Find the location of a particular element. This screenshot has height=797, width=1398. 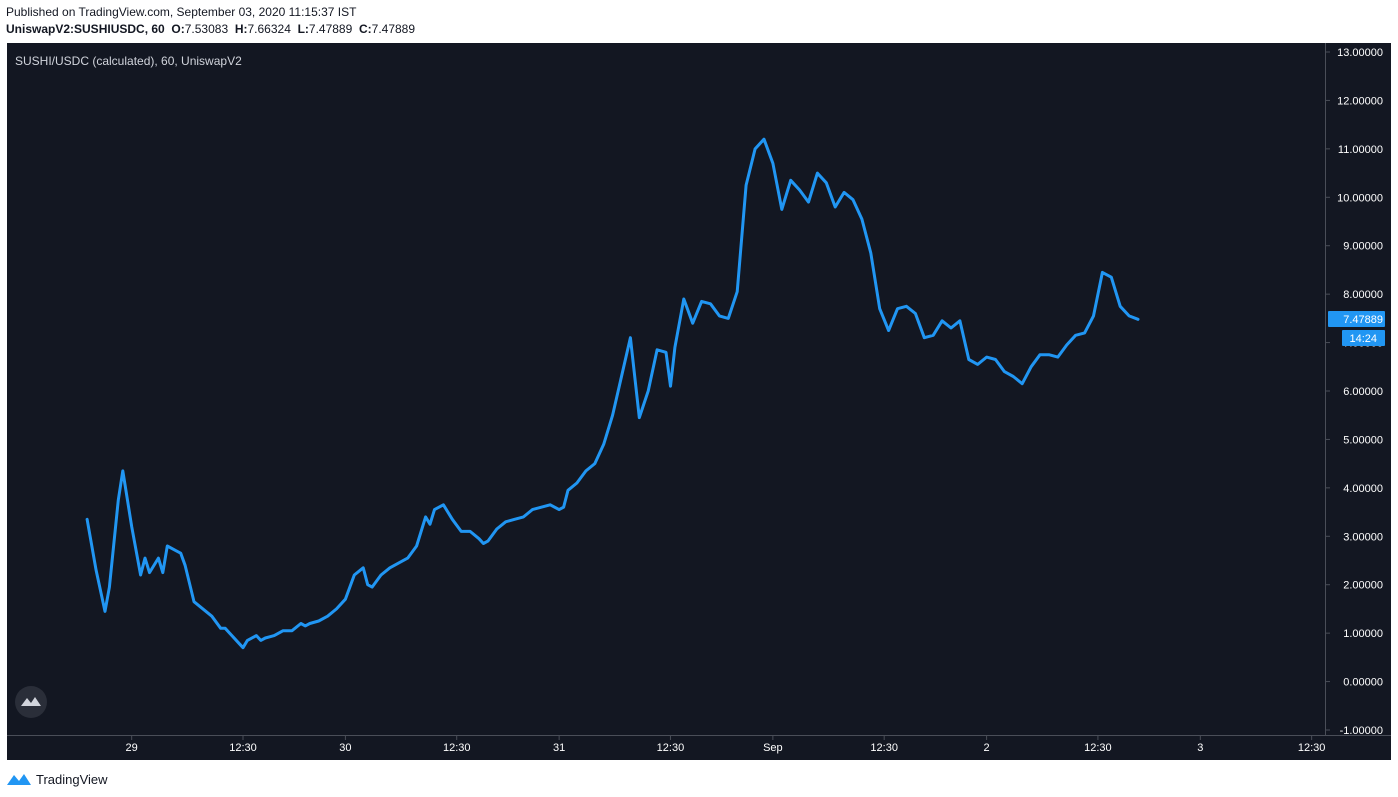

y-tick-label: 10.00000 is located at coordinates (1360, 198).